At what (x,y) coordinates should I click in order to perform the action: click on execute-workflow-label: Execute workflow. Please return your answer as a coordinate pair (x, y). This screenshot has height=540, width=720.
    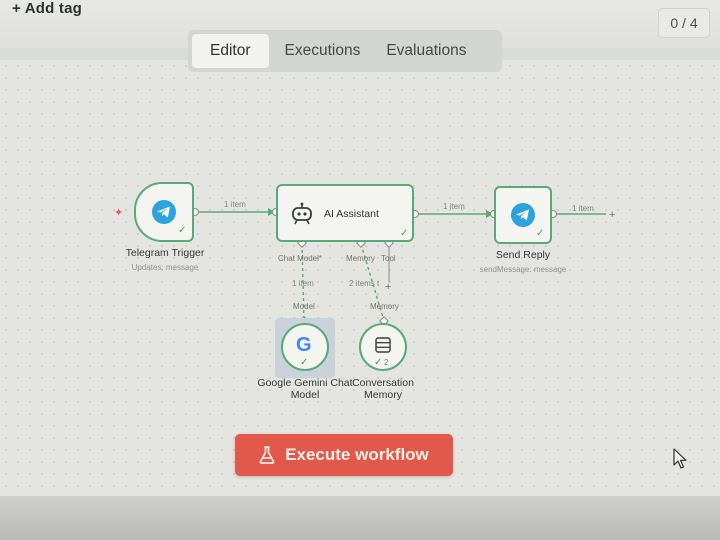
    Looking at the image, I should click on (357, 454).